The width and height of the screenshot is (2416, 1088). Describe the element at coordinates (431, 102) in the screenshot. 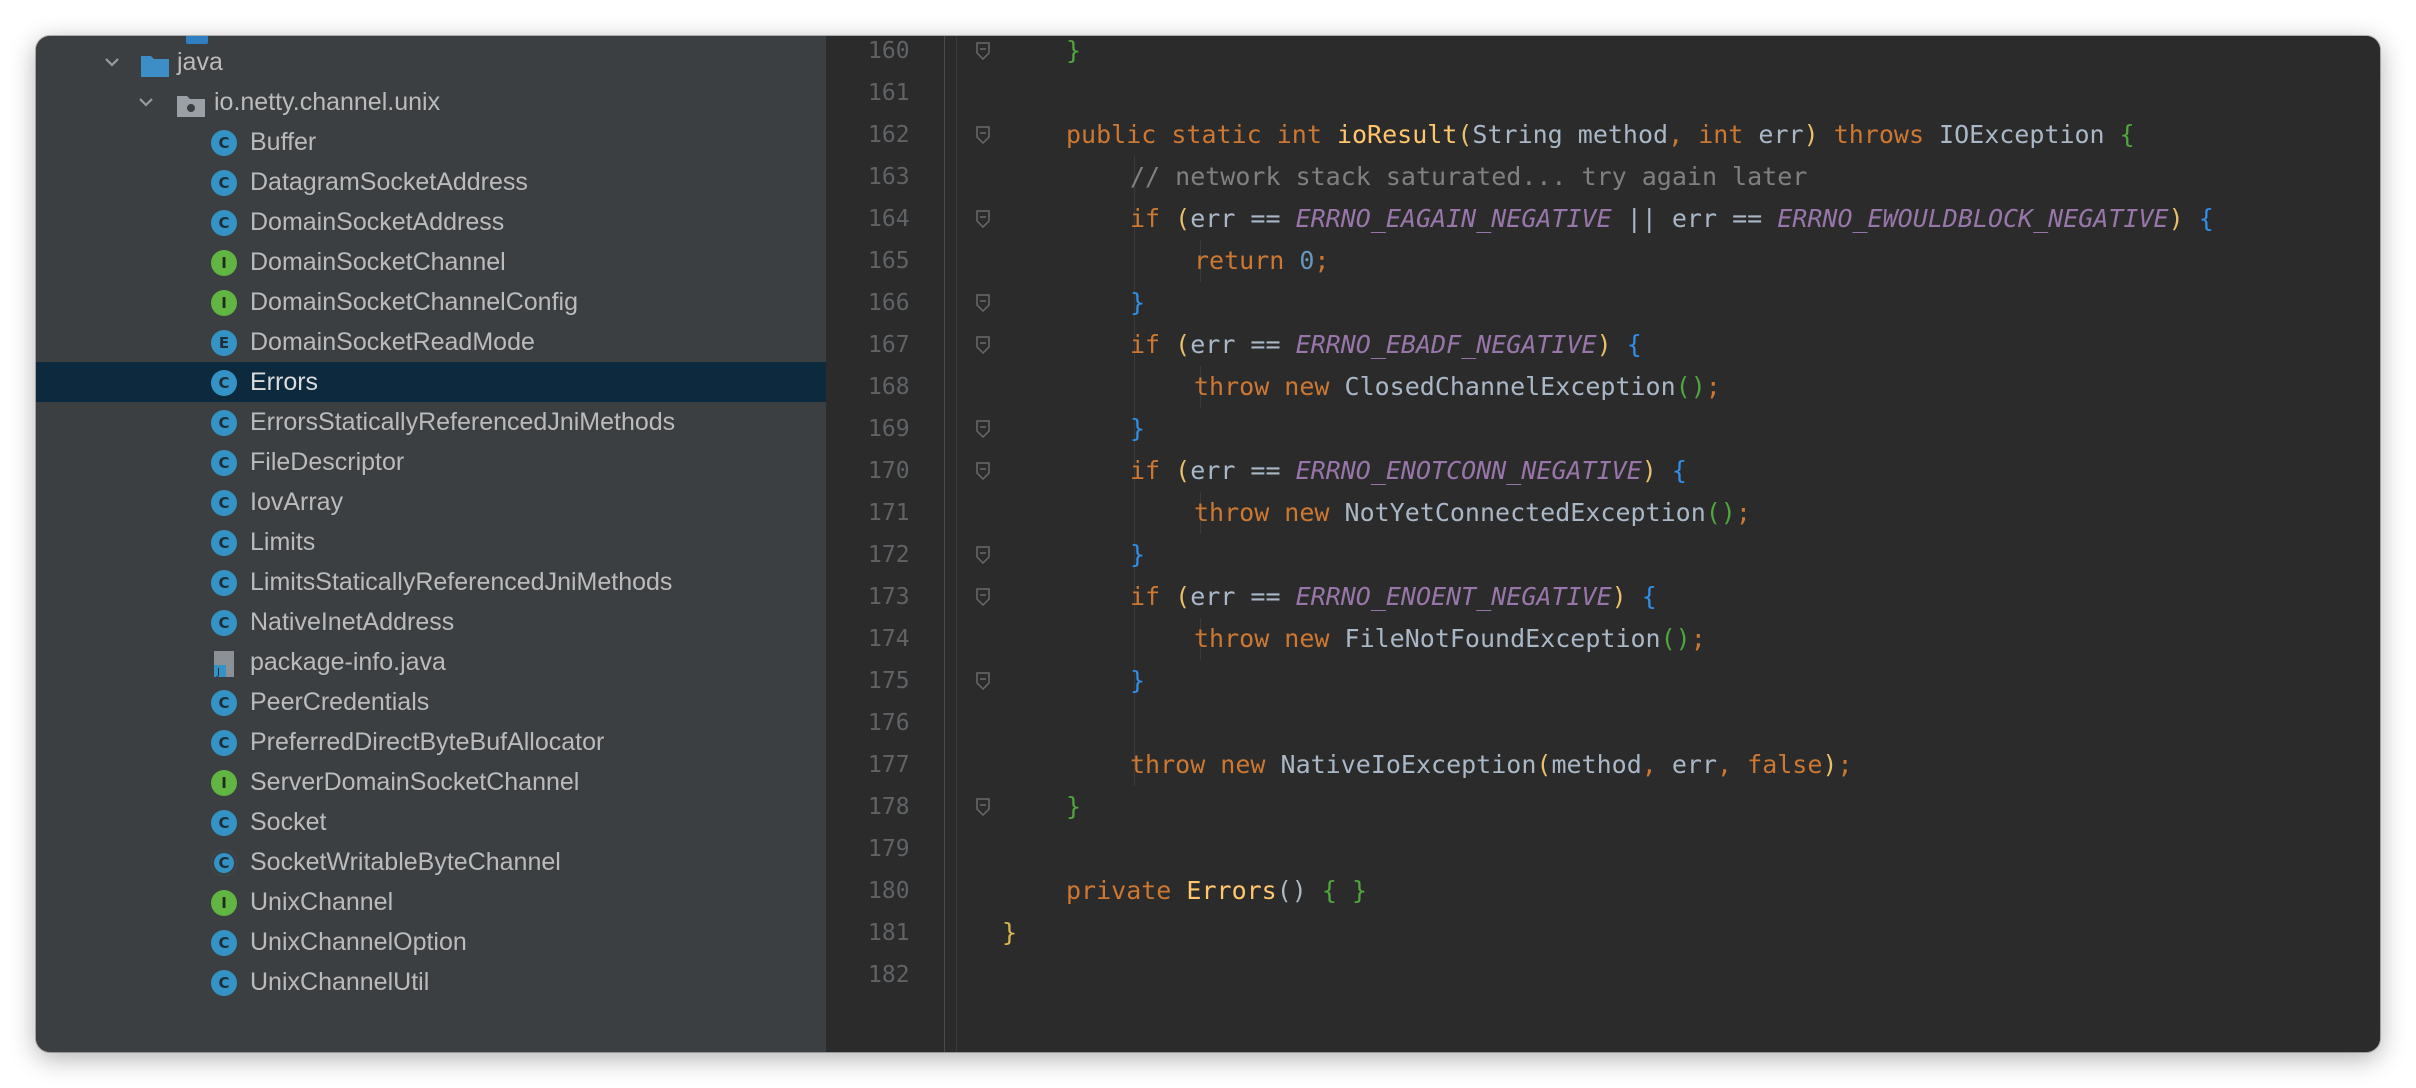

I see `tree-package: io.netty.channel.unix` at that location.